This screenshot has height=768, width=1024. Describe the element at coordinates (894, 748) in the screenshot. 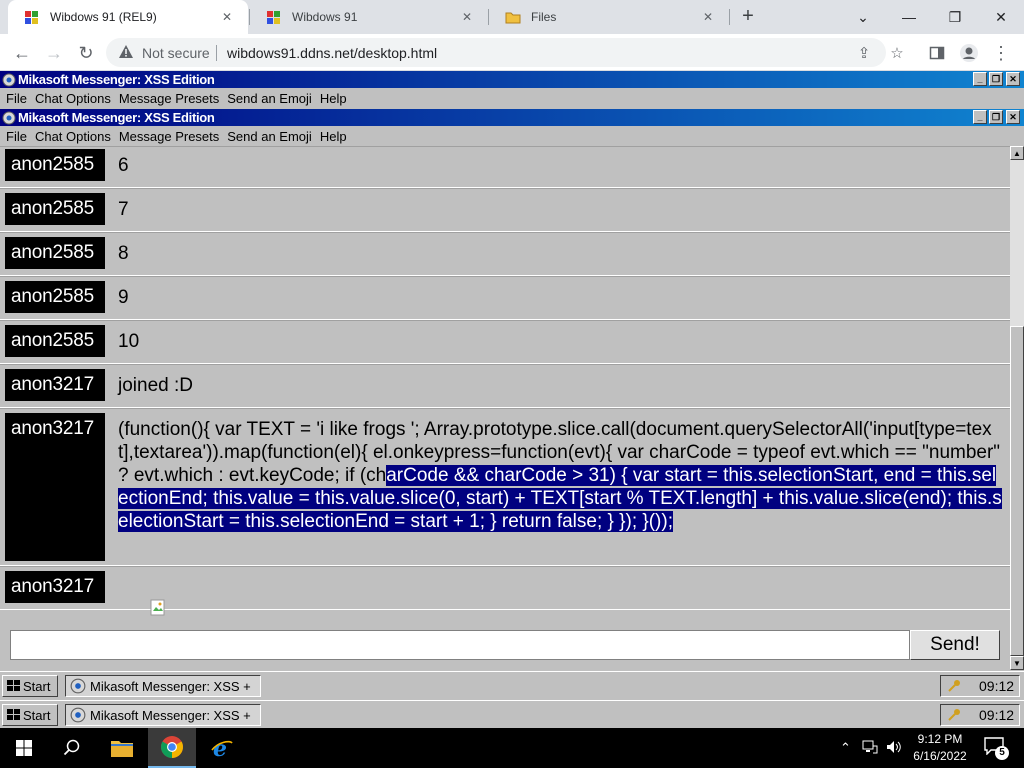

I see `volume-icon` at that location.